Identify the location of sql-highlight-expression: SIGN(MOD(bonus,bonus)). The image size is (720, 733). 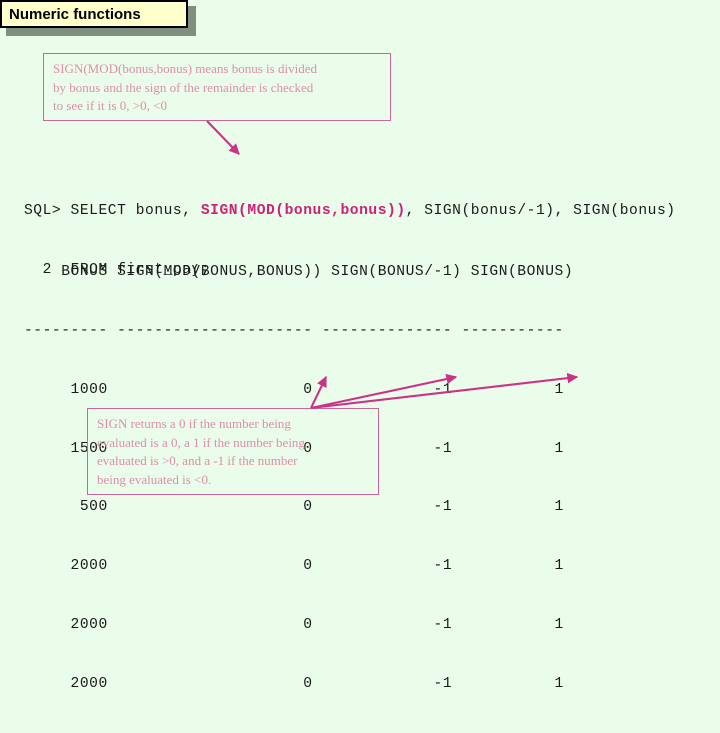
(303, 211).